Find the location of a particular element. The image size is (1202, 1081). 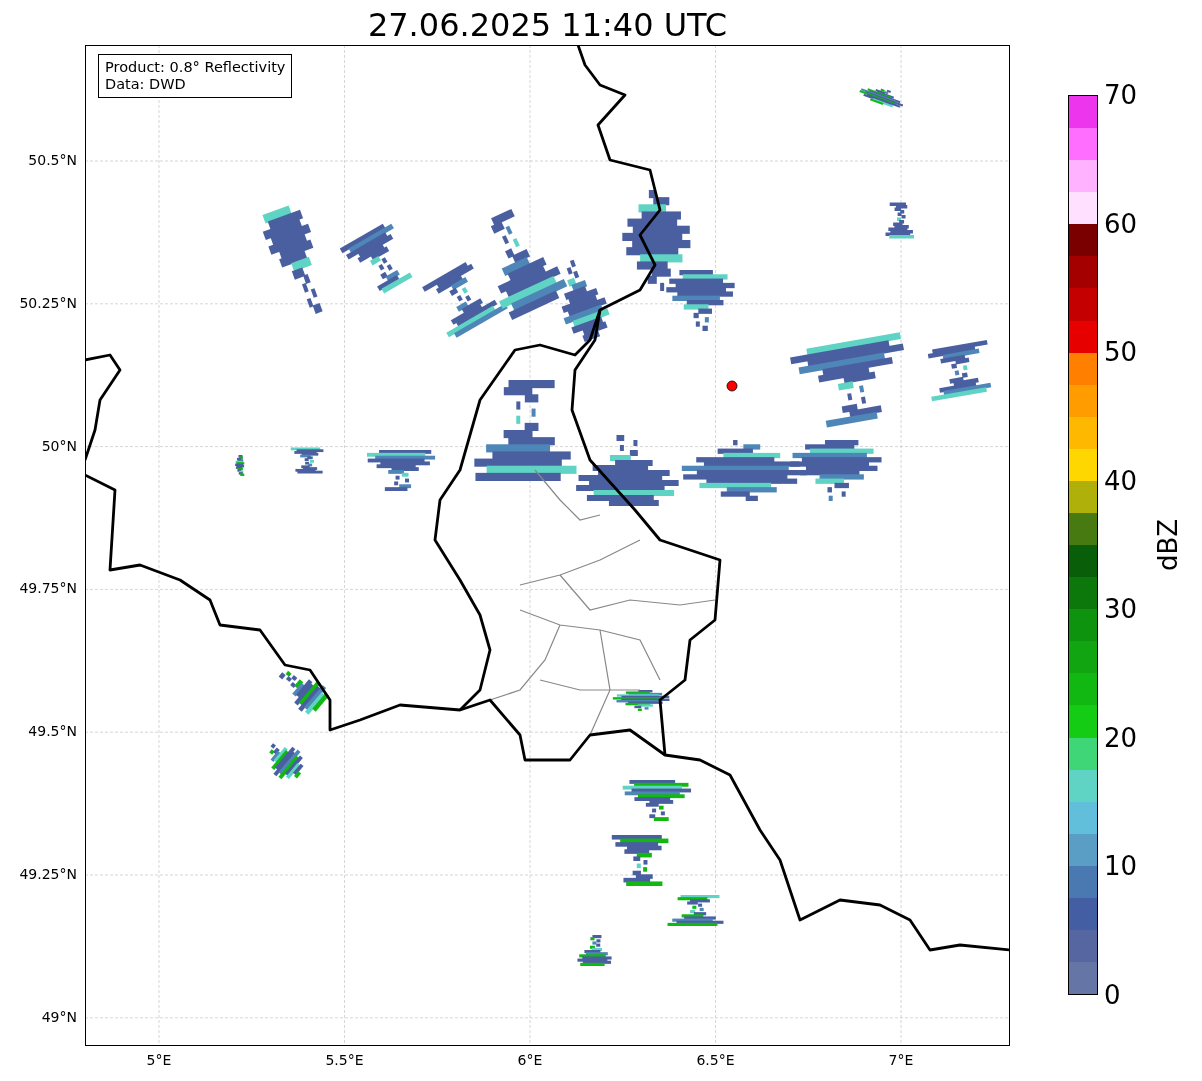

colorbar-tick-label: 0 is located at coordinates (1112, 995).